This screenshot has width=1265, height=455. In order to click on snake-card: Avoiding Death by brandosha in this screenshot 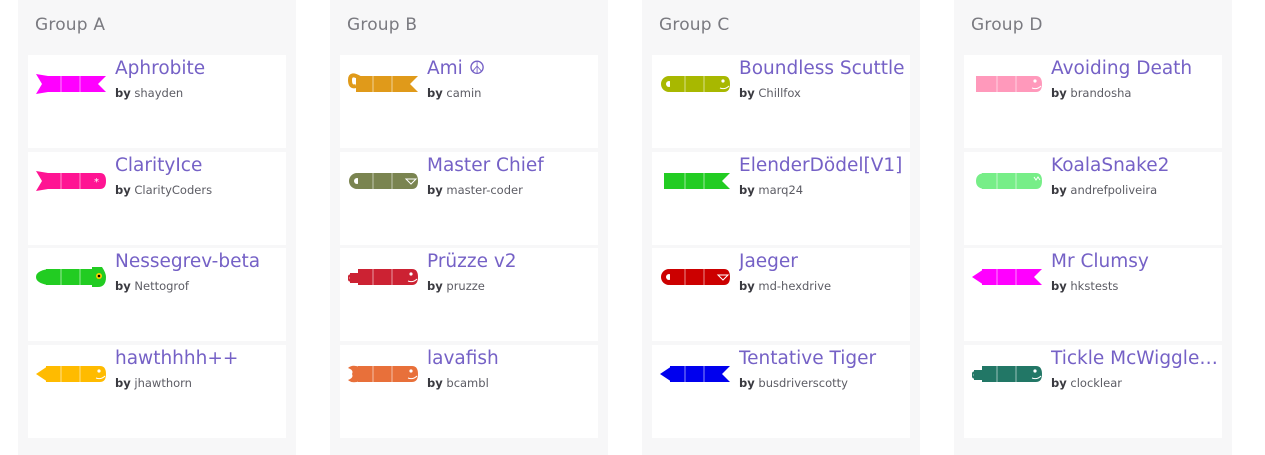, I will do `click(1093, 101)`.